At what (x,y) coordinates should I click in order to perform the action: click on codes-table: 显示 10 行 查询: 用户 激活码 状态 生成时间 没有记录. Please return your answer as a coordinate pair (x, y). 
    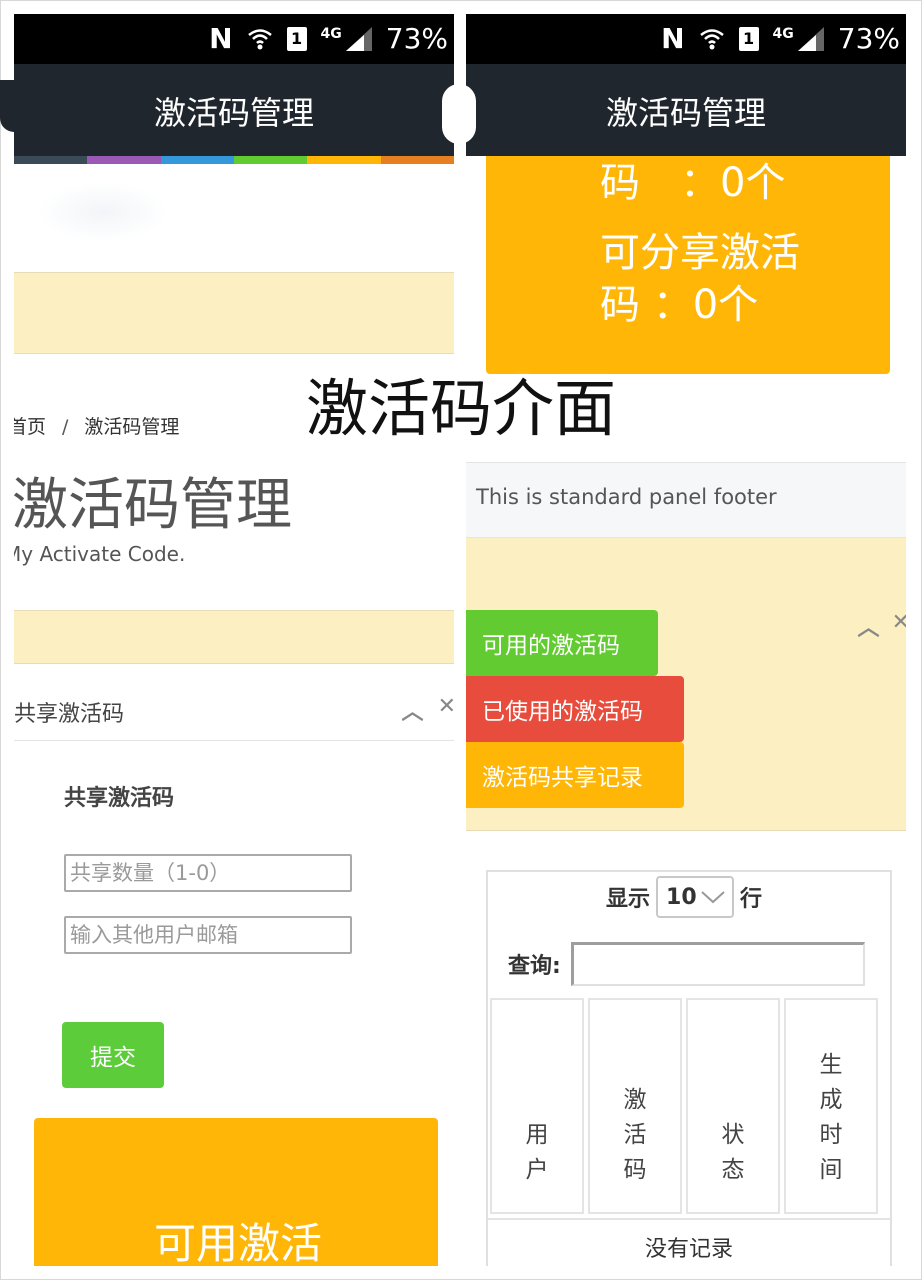
    Looking at the image, I should click on (689, 1068).